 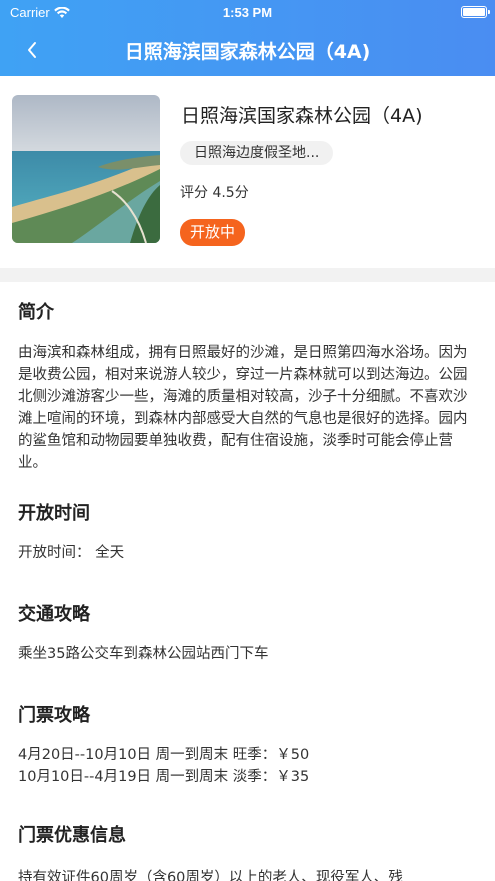 What do you see at coordinates (71, 553) in the screenshot?
I see `hours-text: 开放时间： 全天` at bounding box center [71, 553].